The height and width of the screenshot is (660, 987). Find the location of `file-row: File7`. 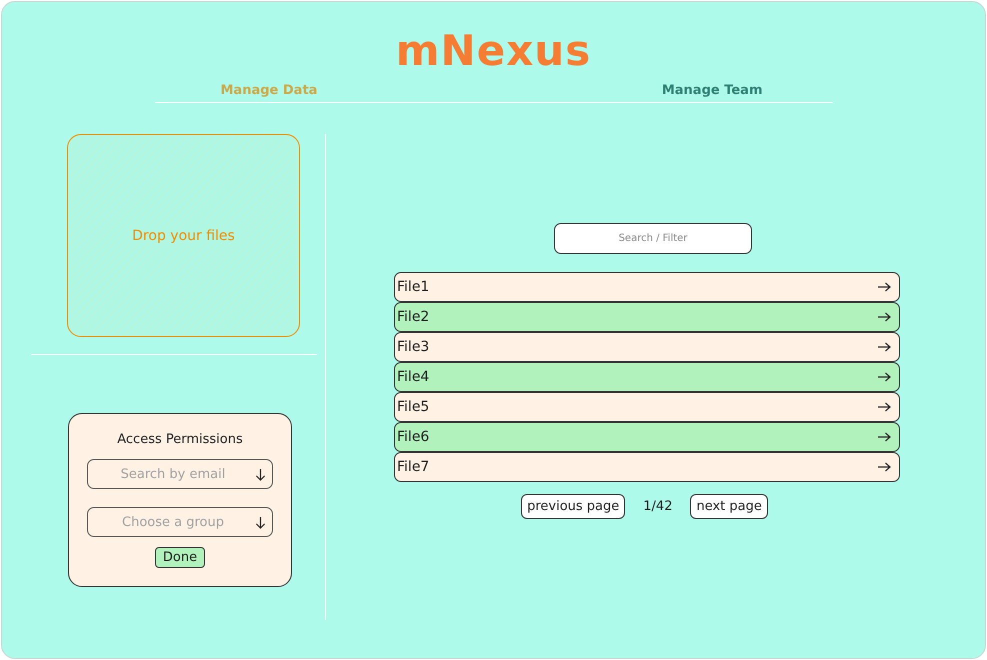

file-row: File7 is located at coordinates (647, 467).